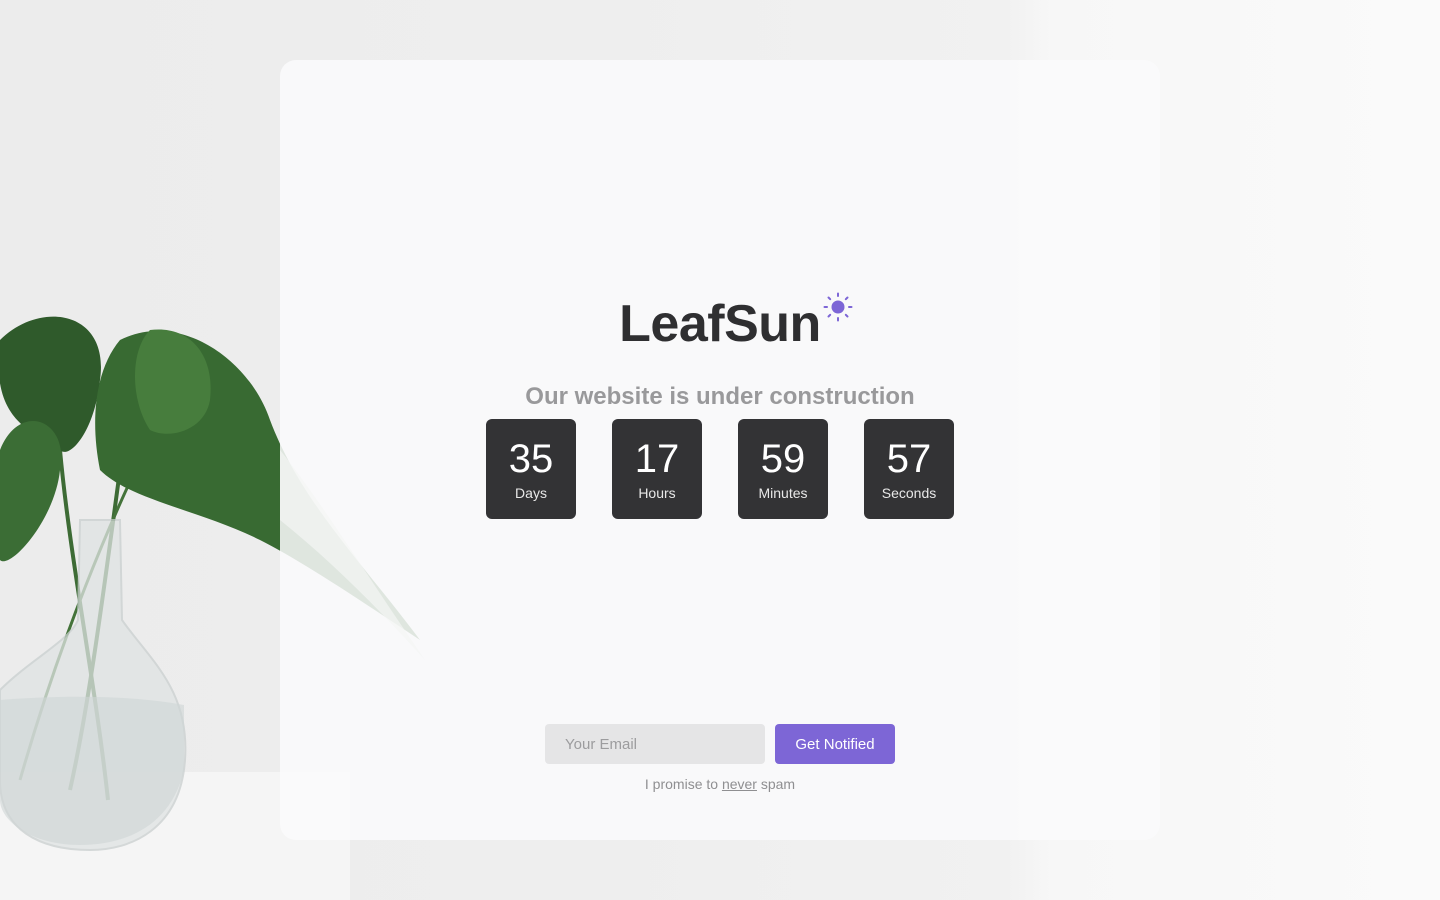  I want to click on countdown-hours: 17 Hours, so click(657, 469).